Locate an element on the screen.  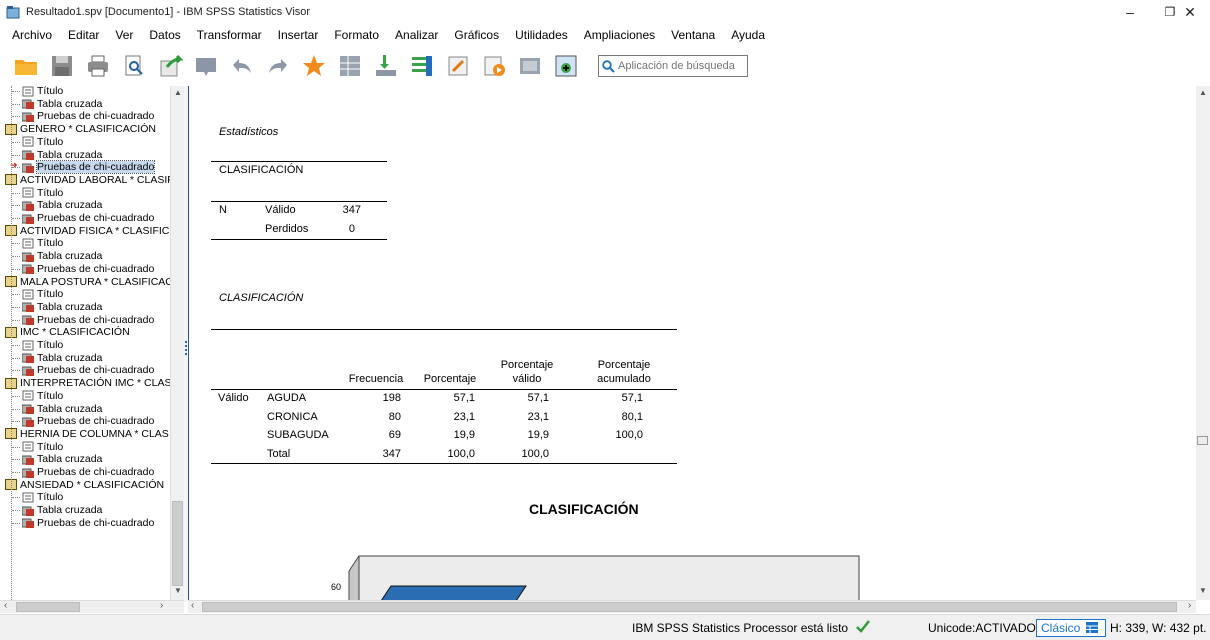
stats-valid-label: Válido is located at coordinates (280, 210).